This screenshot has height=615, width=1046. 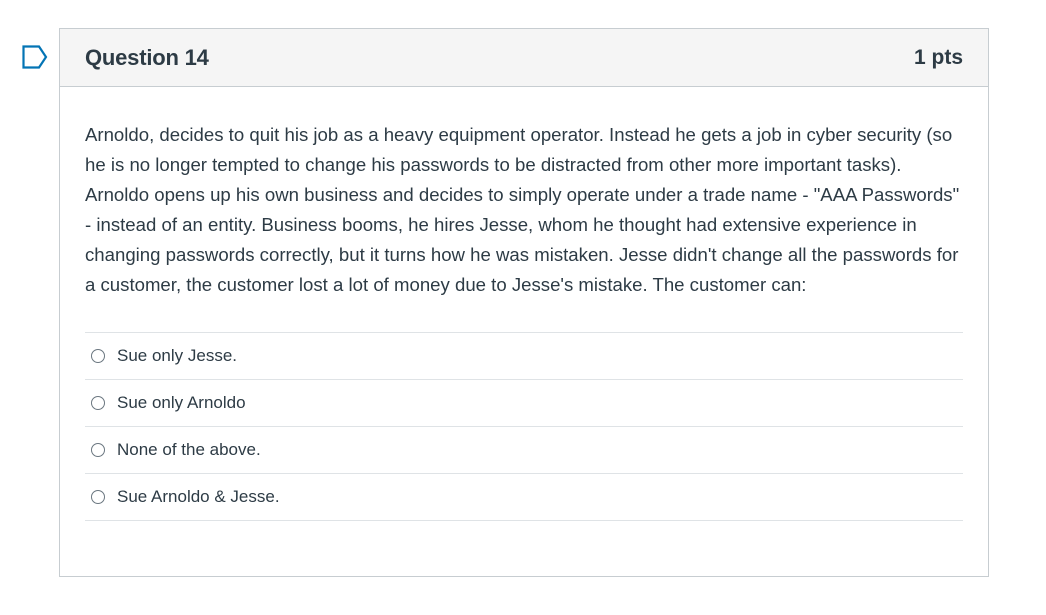 What do you see at coordinates (524, 356) in the screenshot?
I see `answer-option: Sue only Jesse.` at bounding box center [524, 356].